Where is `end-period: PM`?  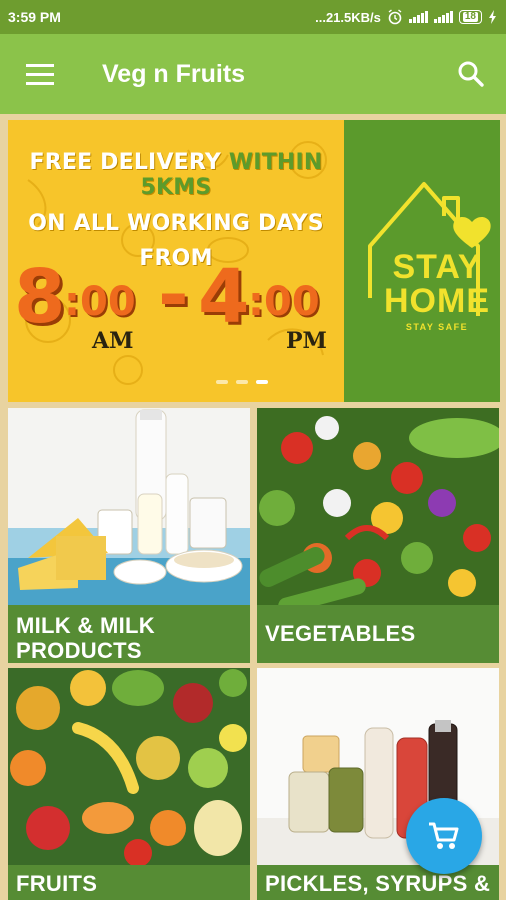
end-period: PM is located at coordinates (306, 341).